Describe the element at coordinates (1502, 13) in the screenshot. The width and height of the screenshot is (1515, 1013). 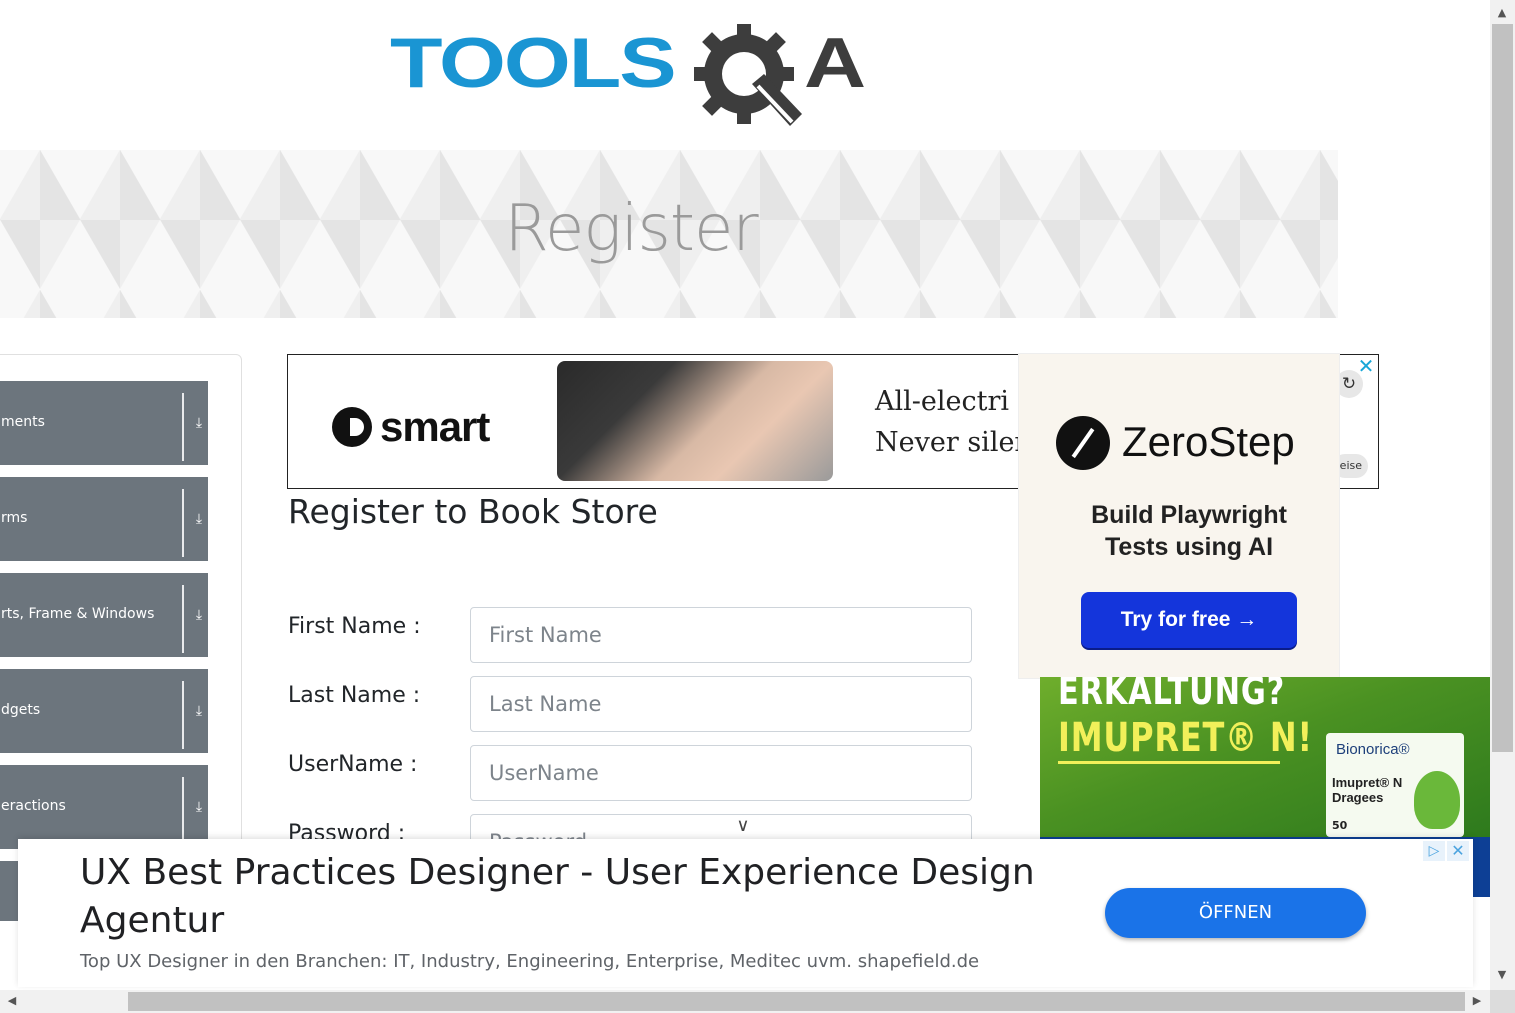
I see `scroll-up-icon: ▲` at that location.